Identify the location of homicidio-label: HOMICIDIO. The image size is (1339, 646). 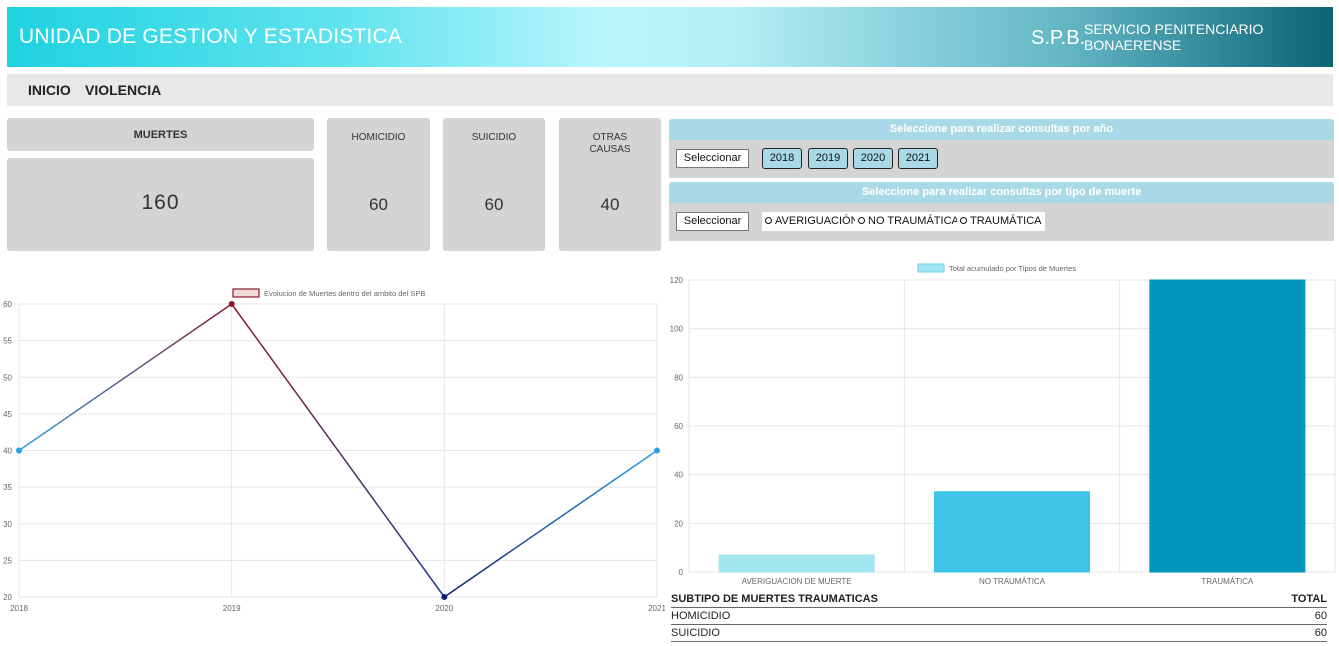
(378, 137).